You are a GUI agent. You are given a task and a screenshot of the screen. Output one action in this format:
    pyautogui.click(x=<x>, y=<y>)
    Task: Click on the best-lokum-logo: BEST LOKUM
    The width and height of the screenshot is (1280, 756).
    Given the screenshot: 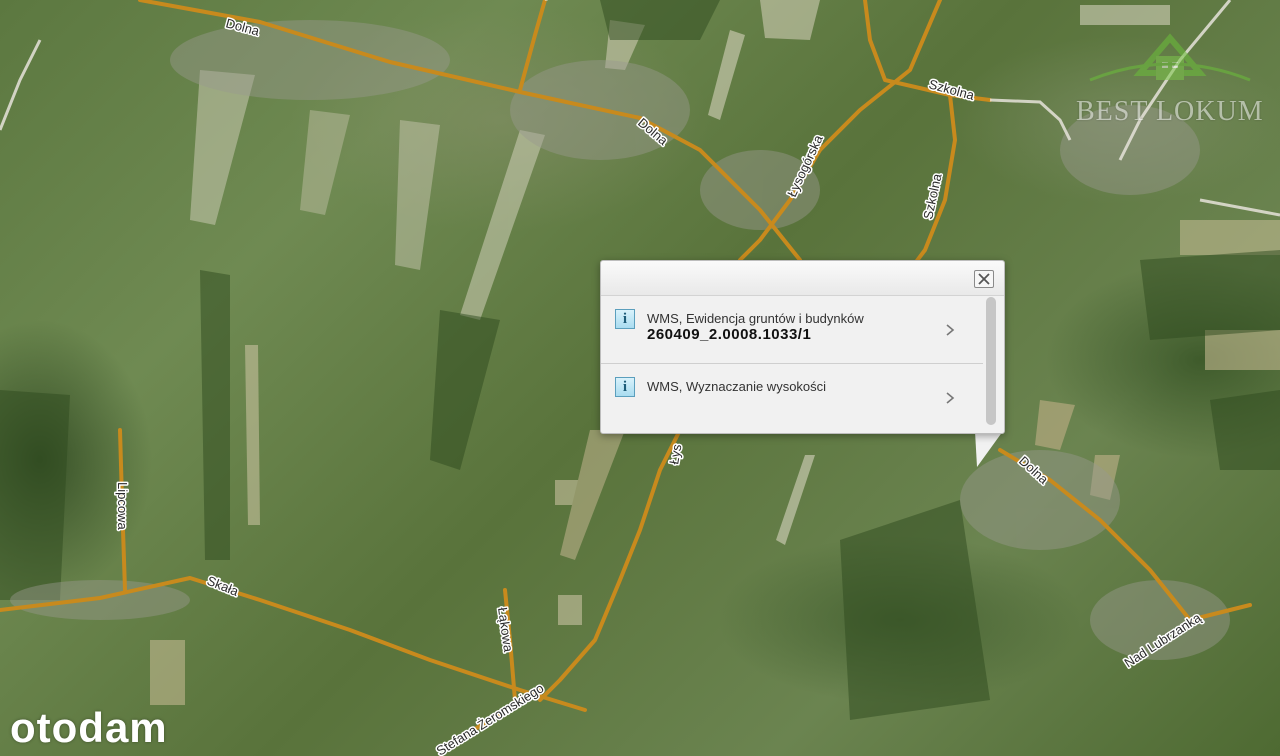 What is the action you would take?
    pyautogui.click(x=1170, y=78)
    